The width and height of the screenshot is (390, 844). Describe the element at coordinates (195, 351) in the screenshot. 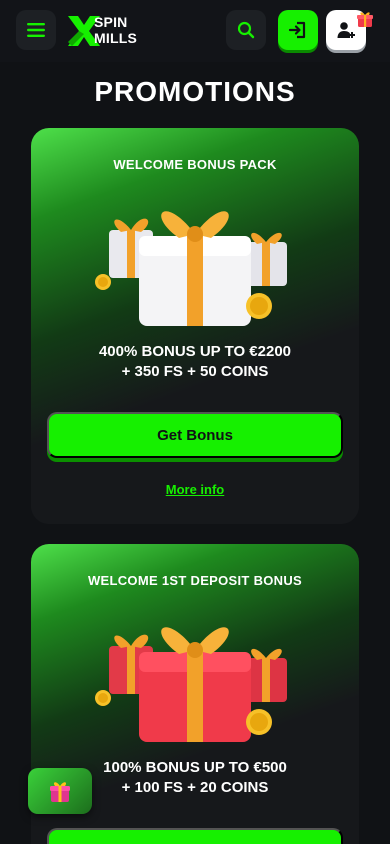

I see `promo-desc-line-1: 400% BONUS UP TO €2200` at that location.